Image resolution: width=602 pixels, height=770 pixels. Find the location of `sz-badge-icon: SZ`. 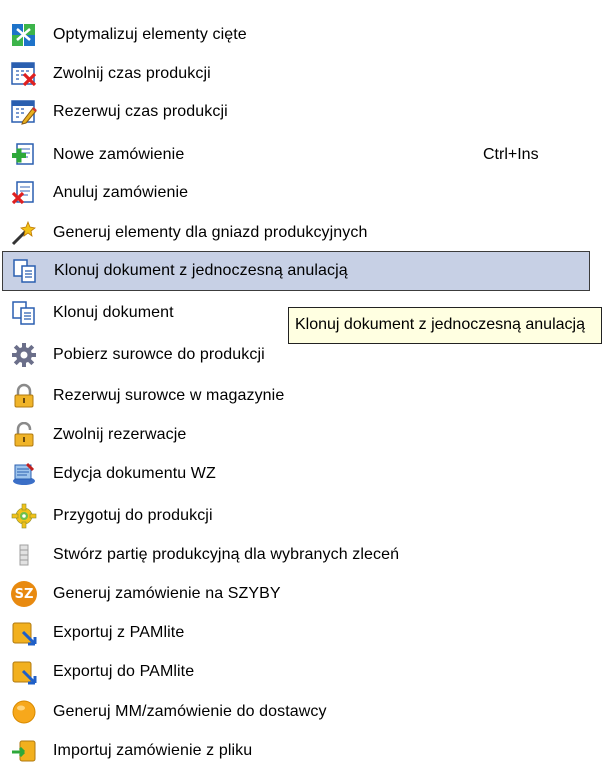

sz-badge-icon: SZ is located at coordinates (24, 594).